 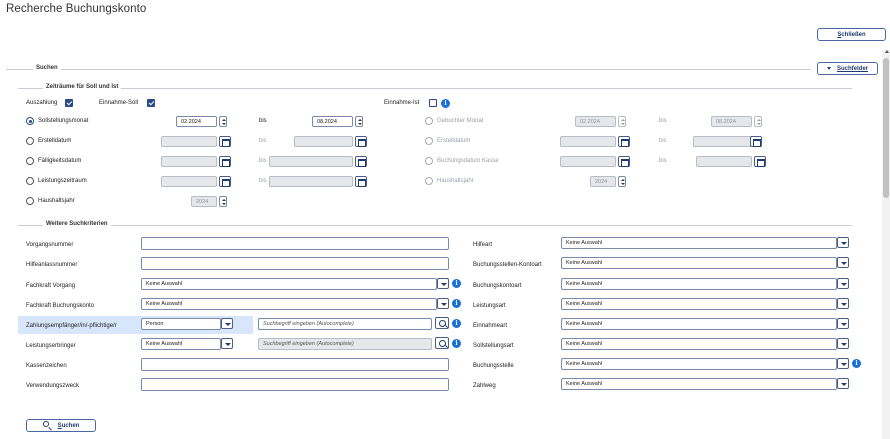 I want to click on kassenzeichen-input, so click(x=295, y=364).